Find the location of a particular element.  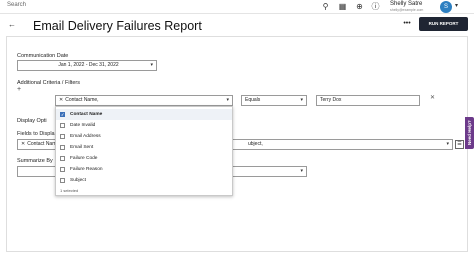

fields-to-display-label: Fields to Displa is located at coordinates (36, 134).